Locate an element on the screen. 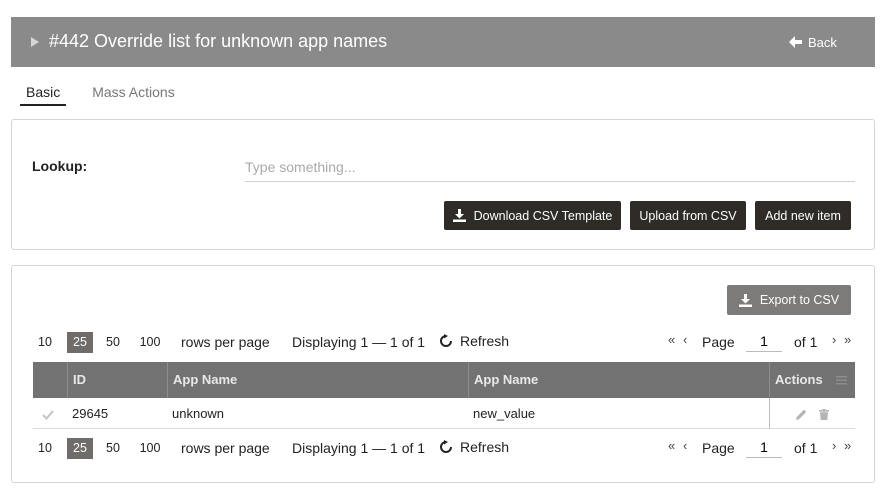 This screenshot has height=492, width=890. table-header: ID App Name App Name Actions is located at coordinates (444, 380).